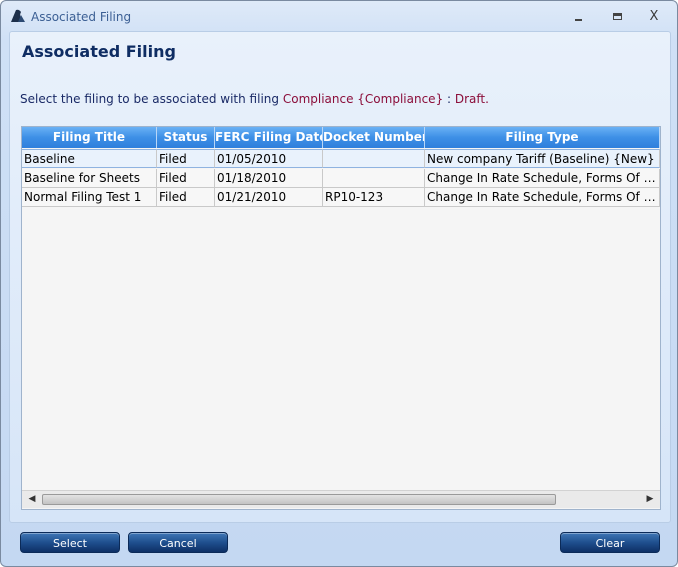  Describe the element at coordinates (650, 499) in the screenshot. I see `scroll-right-arrow-icon: ▶` at that location.